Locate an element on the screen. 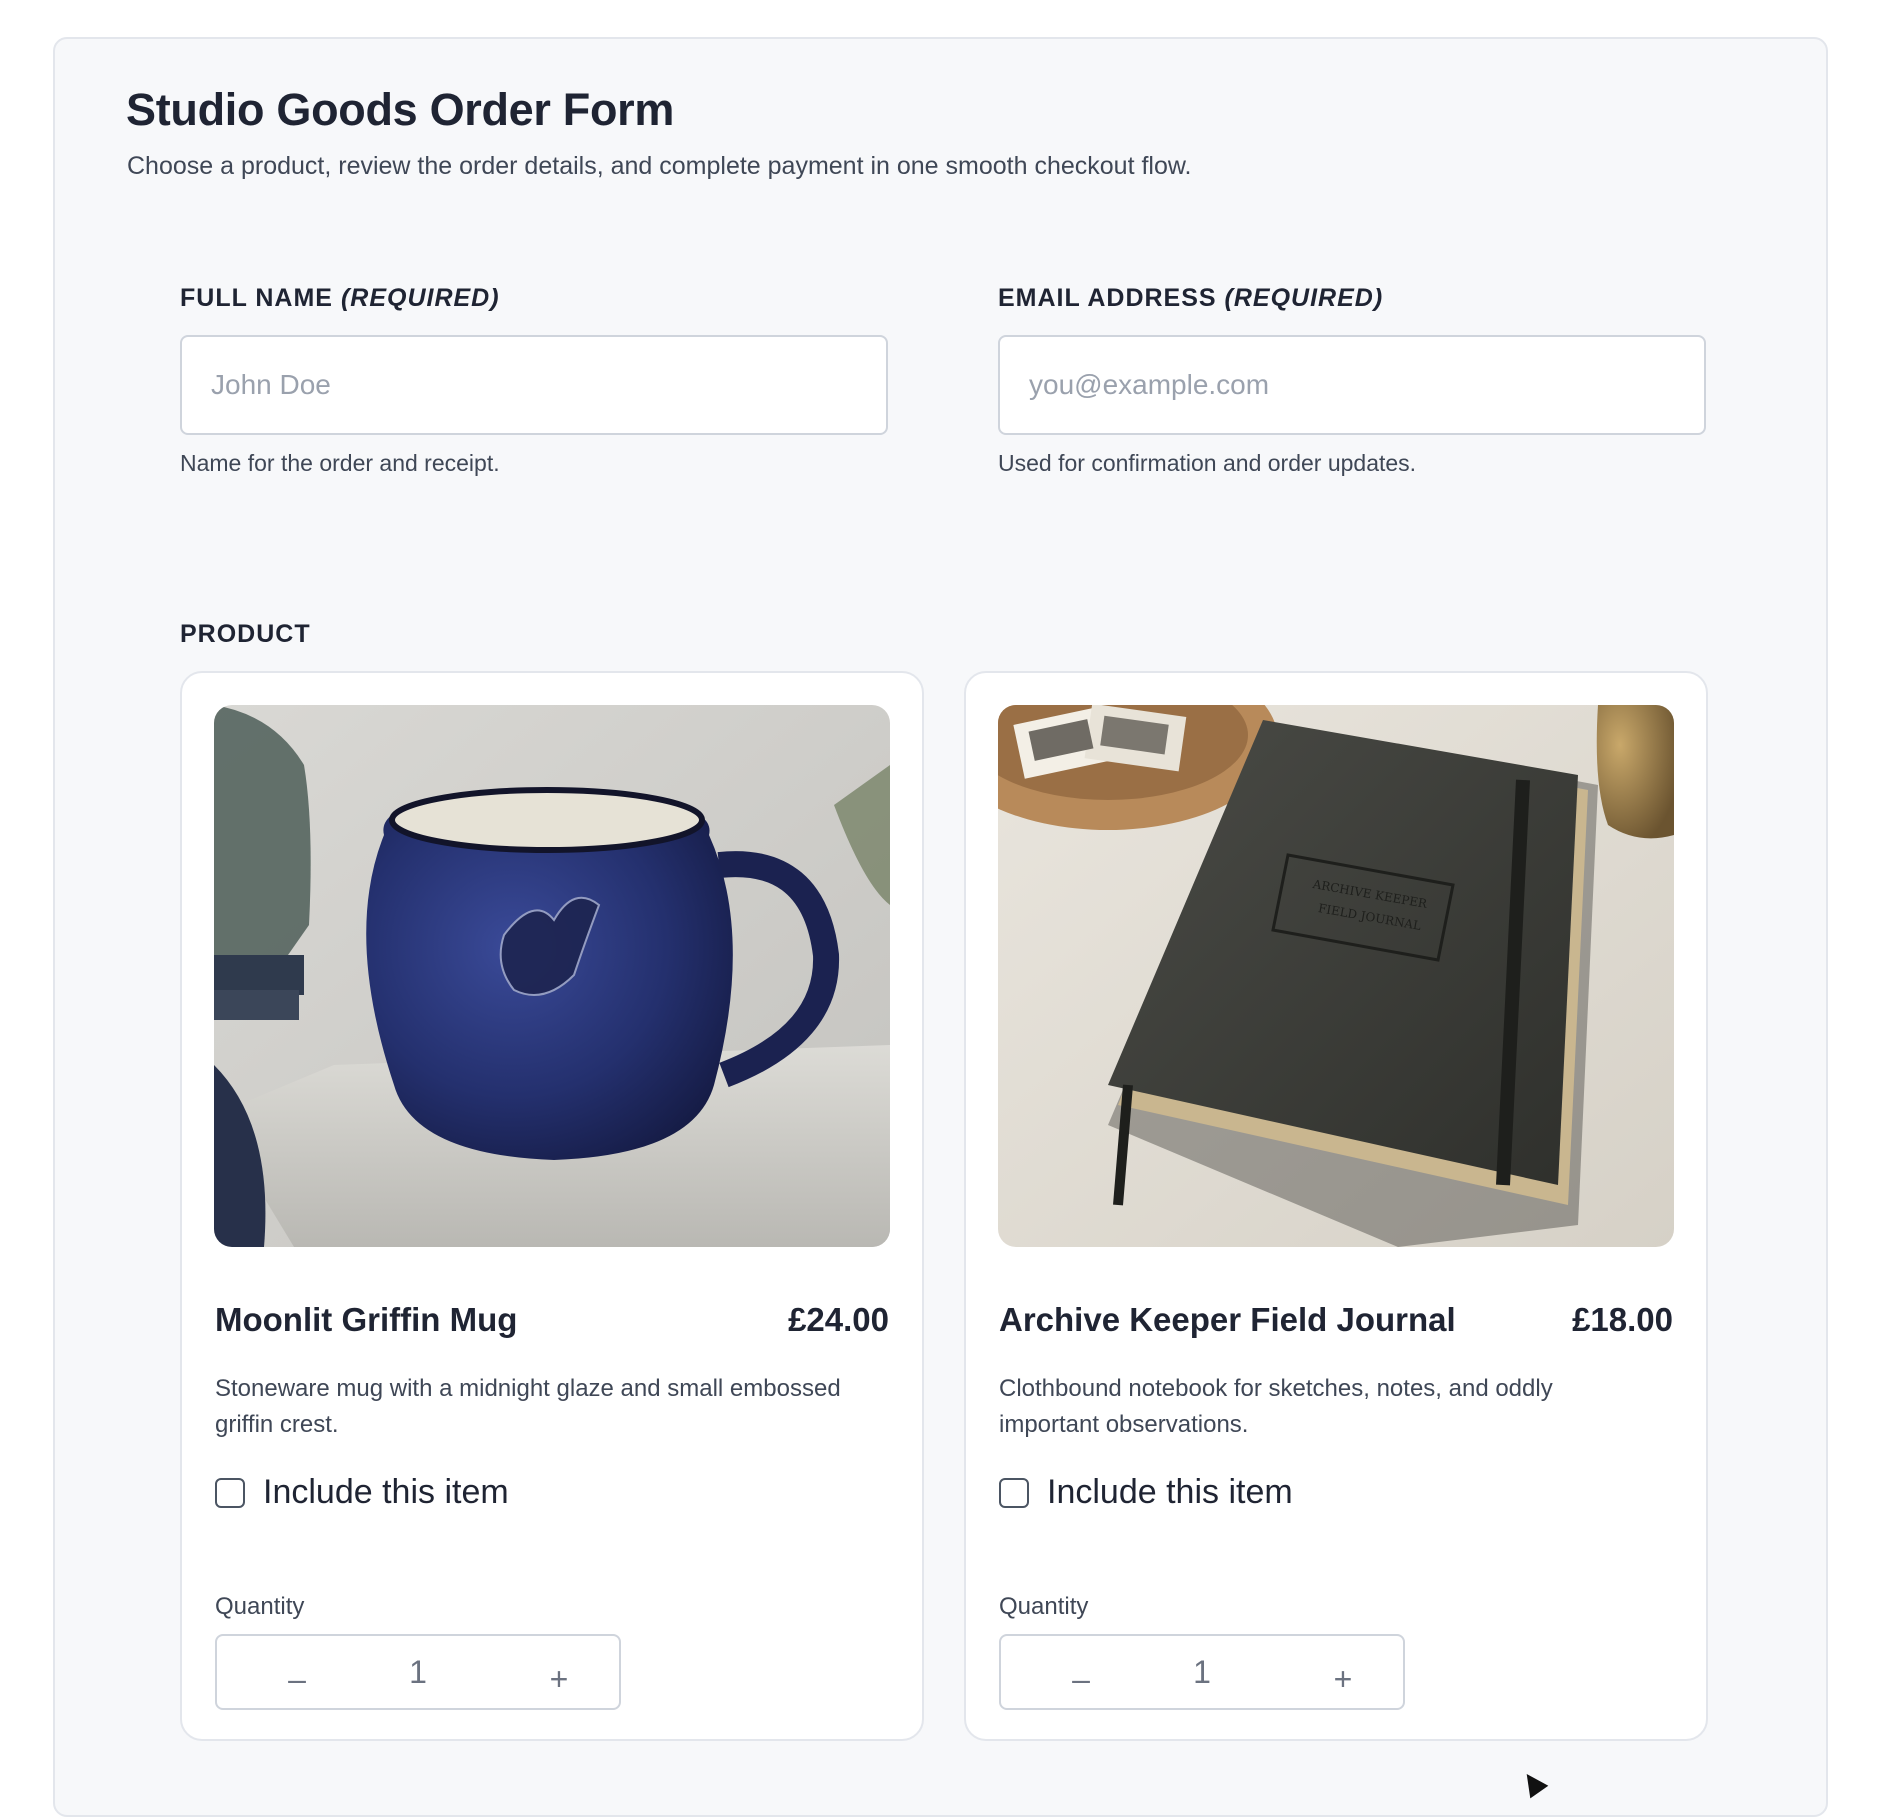  full-name-label: Full Name (Required) is located at coordinates (340, 298).